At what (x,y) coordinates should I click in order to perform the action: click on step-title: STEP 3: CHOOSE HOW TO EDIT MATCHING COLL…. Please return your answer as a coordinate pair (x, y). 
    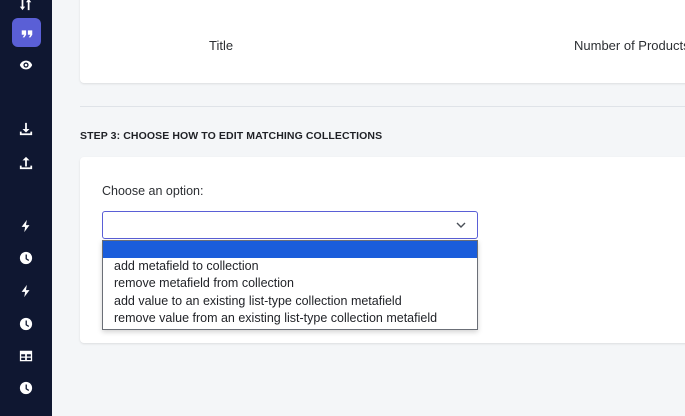
    Looking at the image, I should click on (231, 136).